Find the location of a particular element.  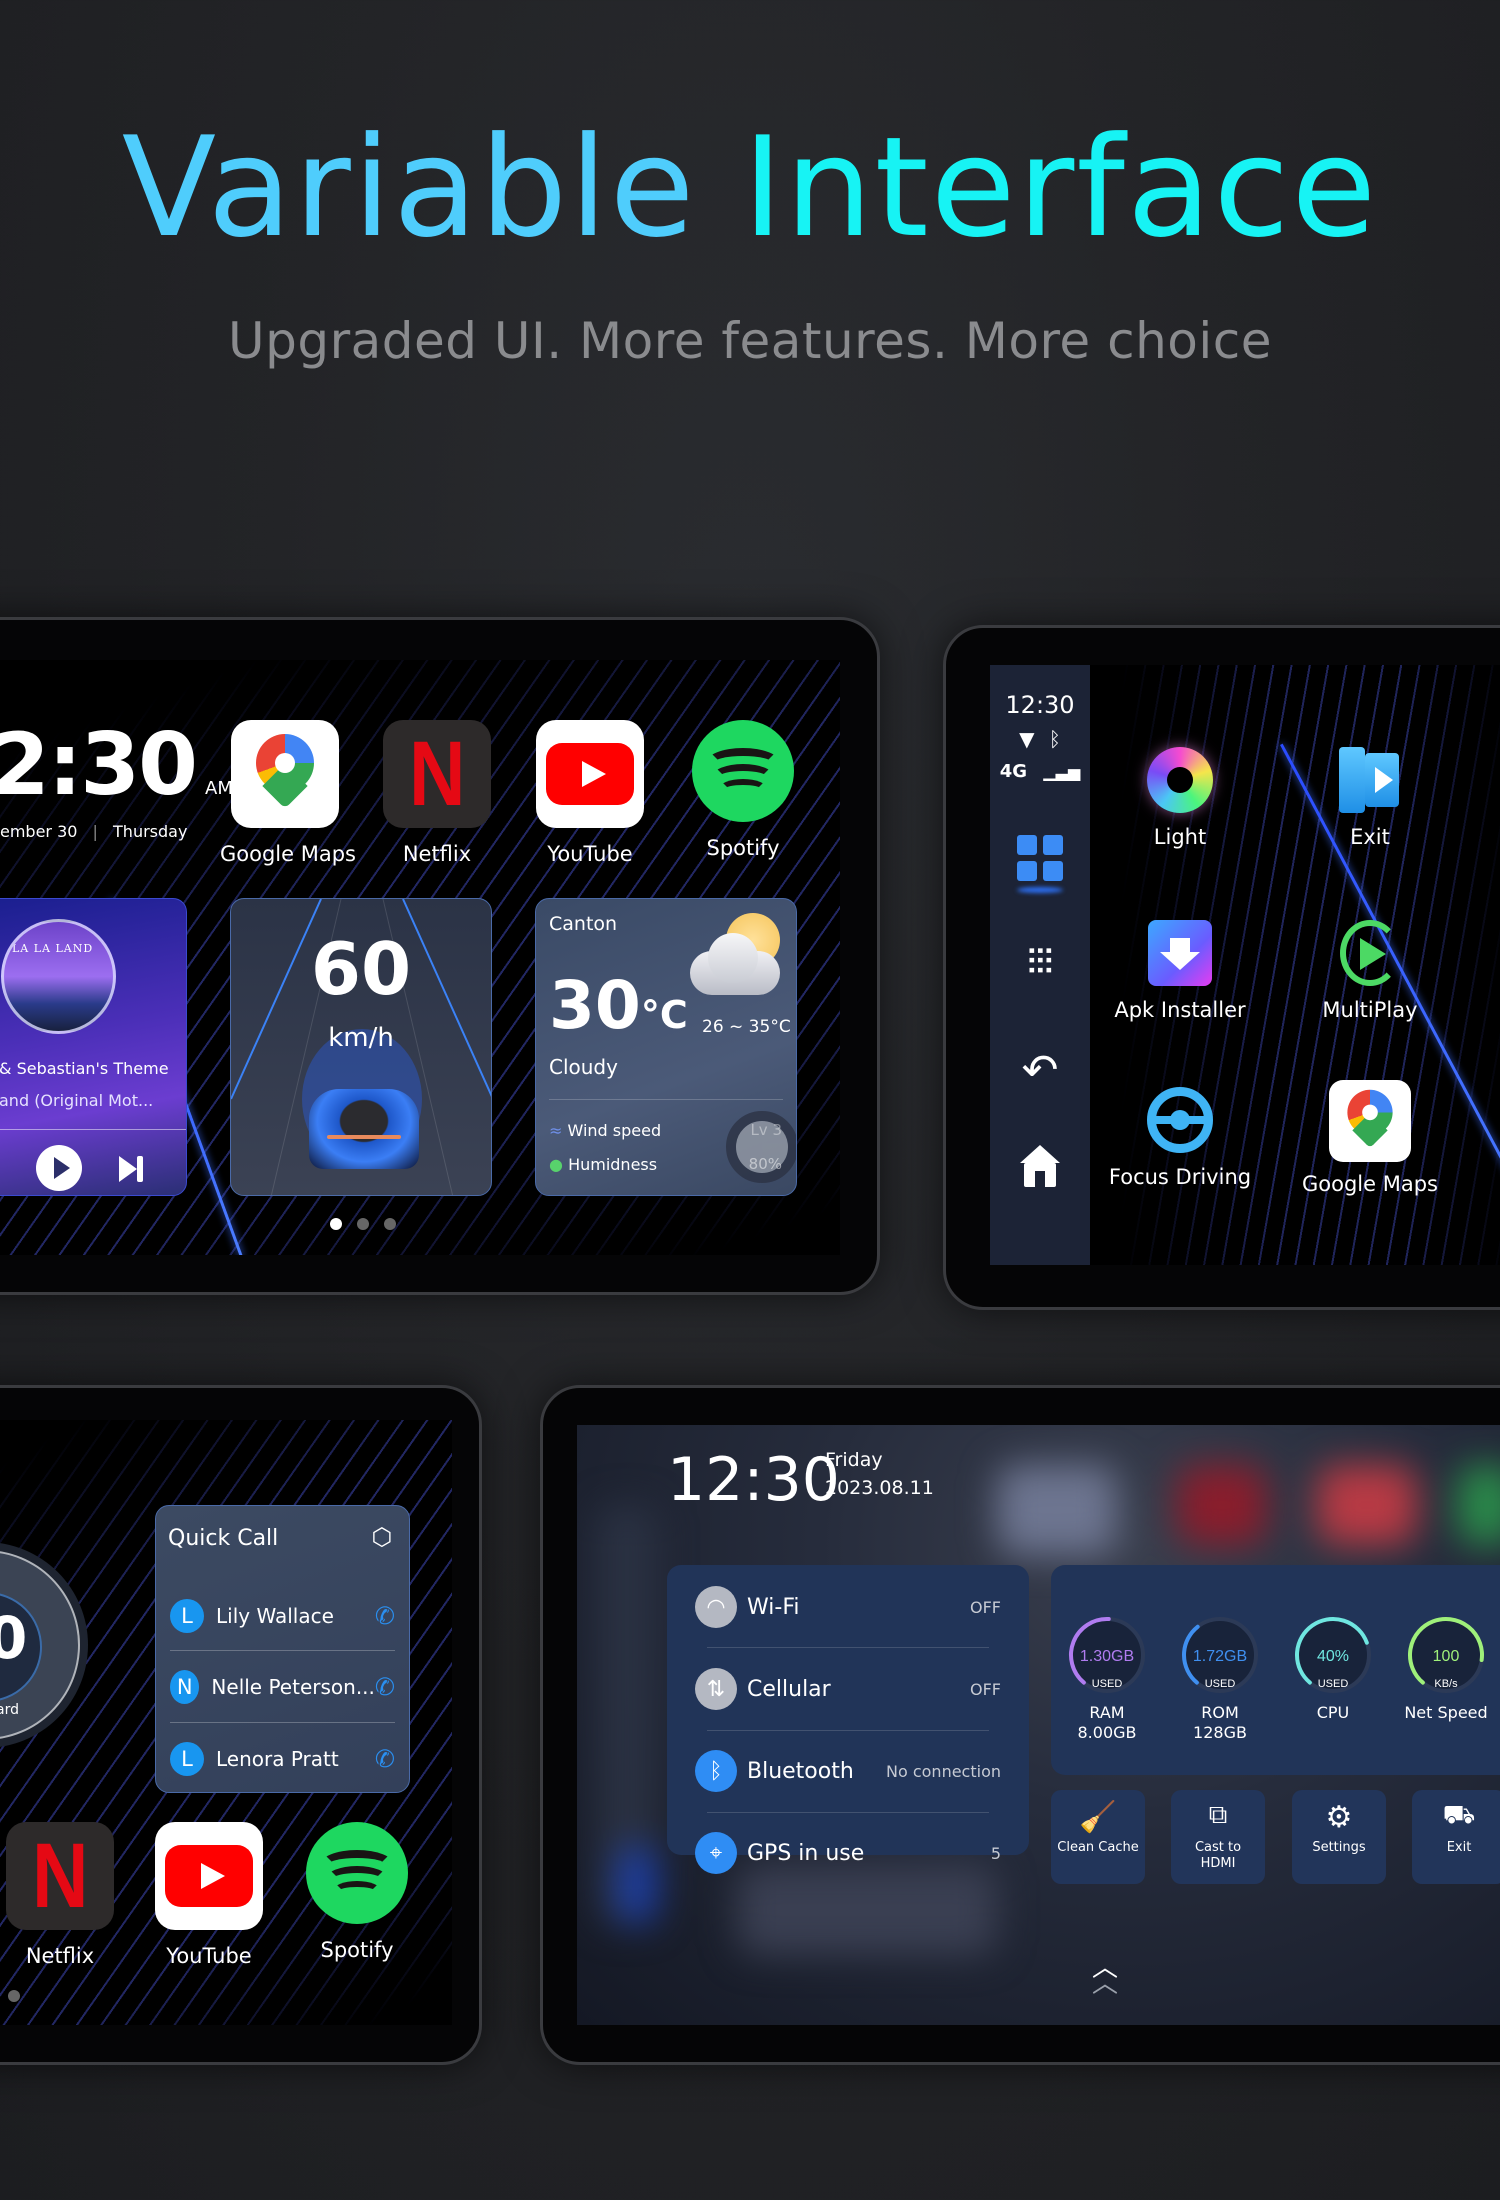

album-art-title: LA LA LAND is located at coordinates (53, 948).